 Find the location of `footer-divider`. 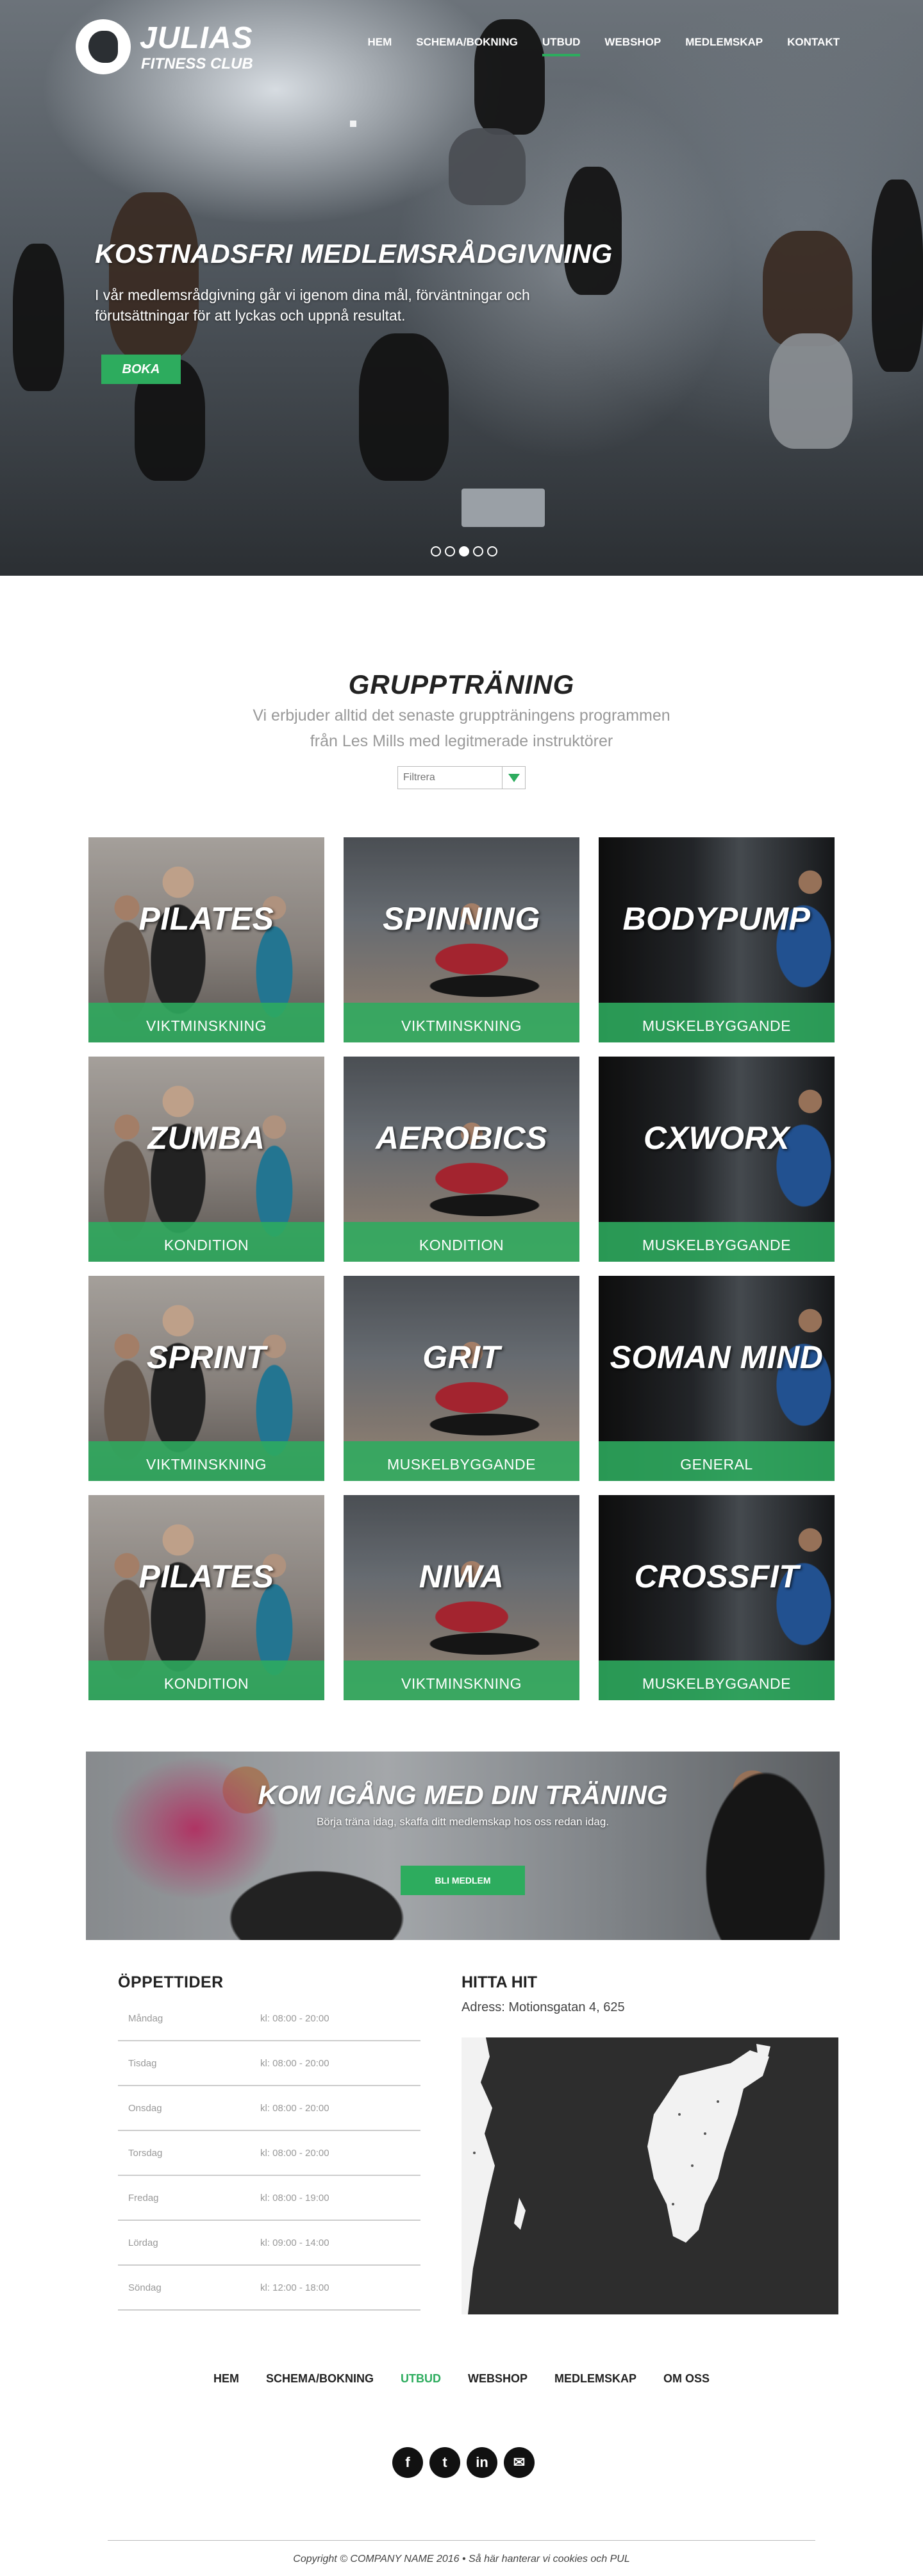

footer-divider is located at coordinates (462, 2540).